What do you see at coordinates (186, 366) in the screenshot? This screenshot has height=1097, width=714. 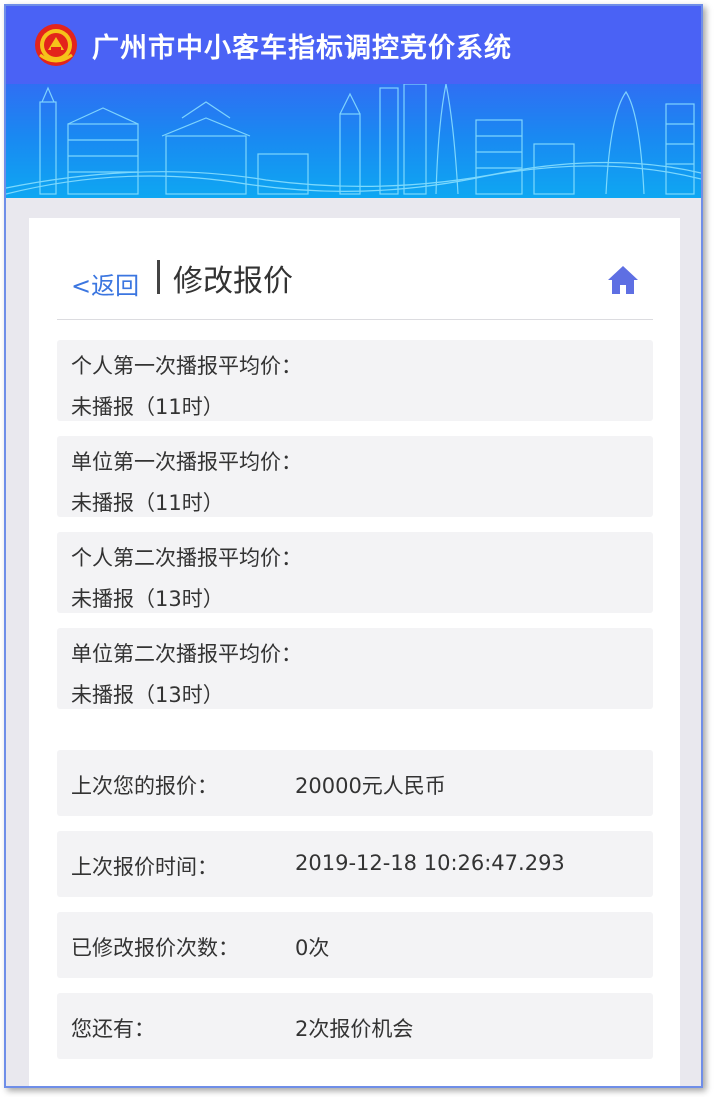 I see `avg-price-label: 个人第一次播报平均价：` at bounding box center [186, 366].